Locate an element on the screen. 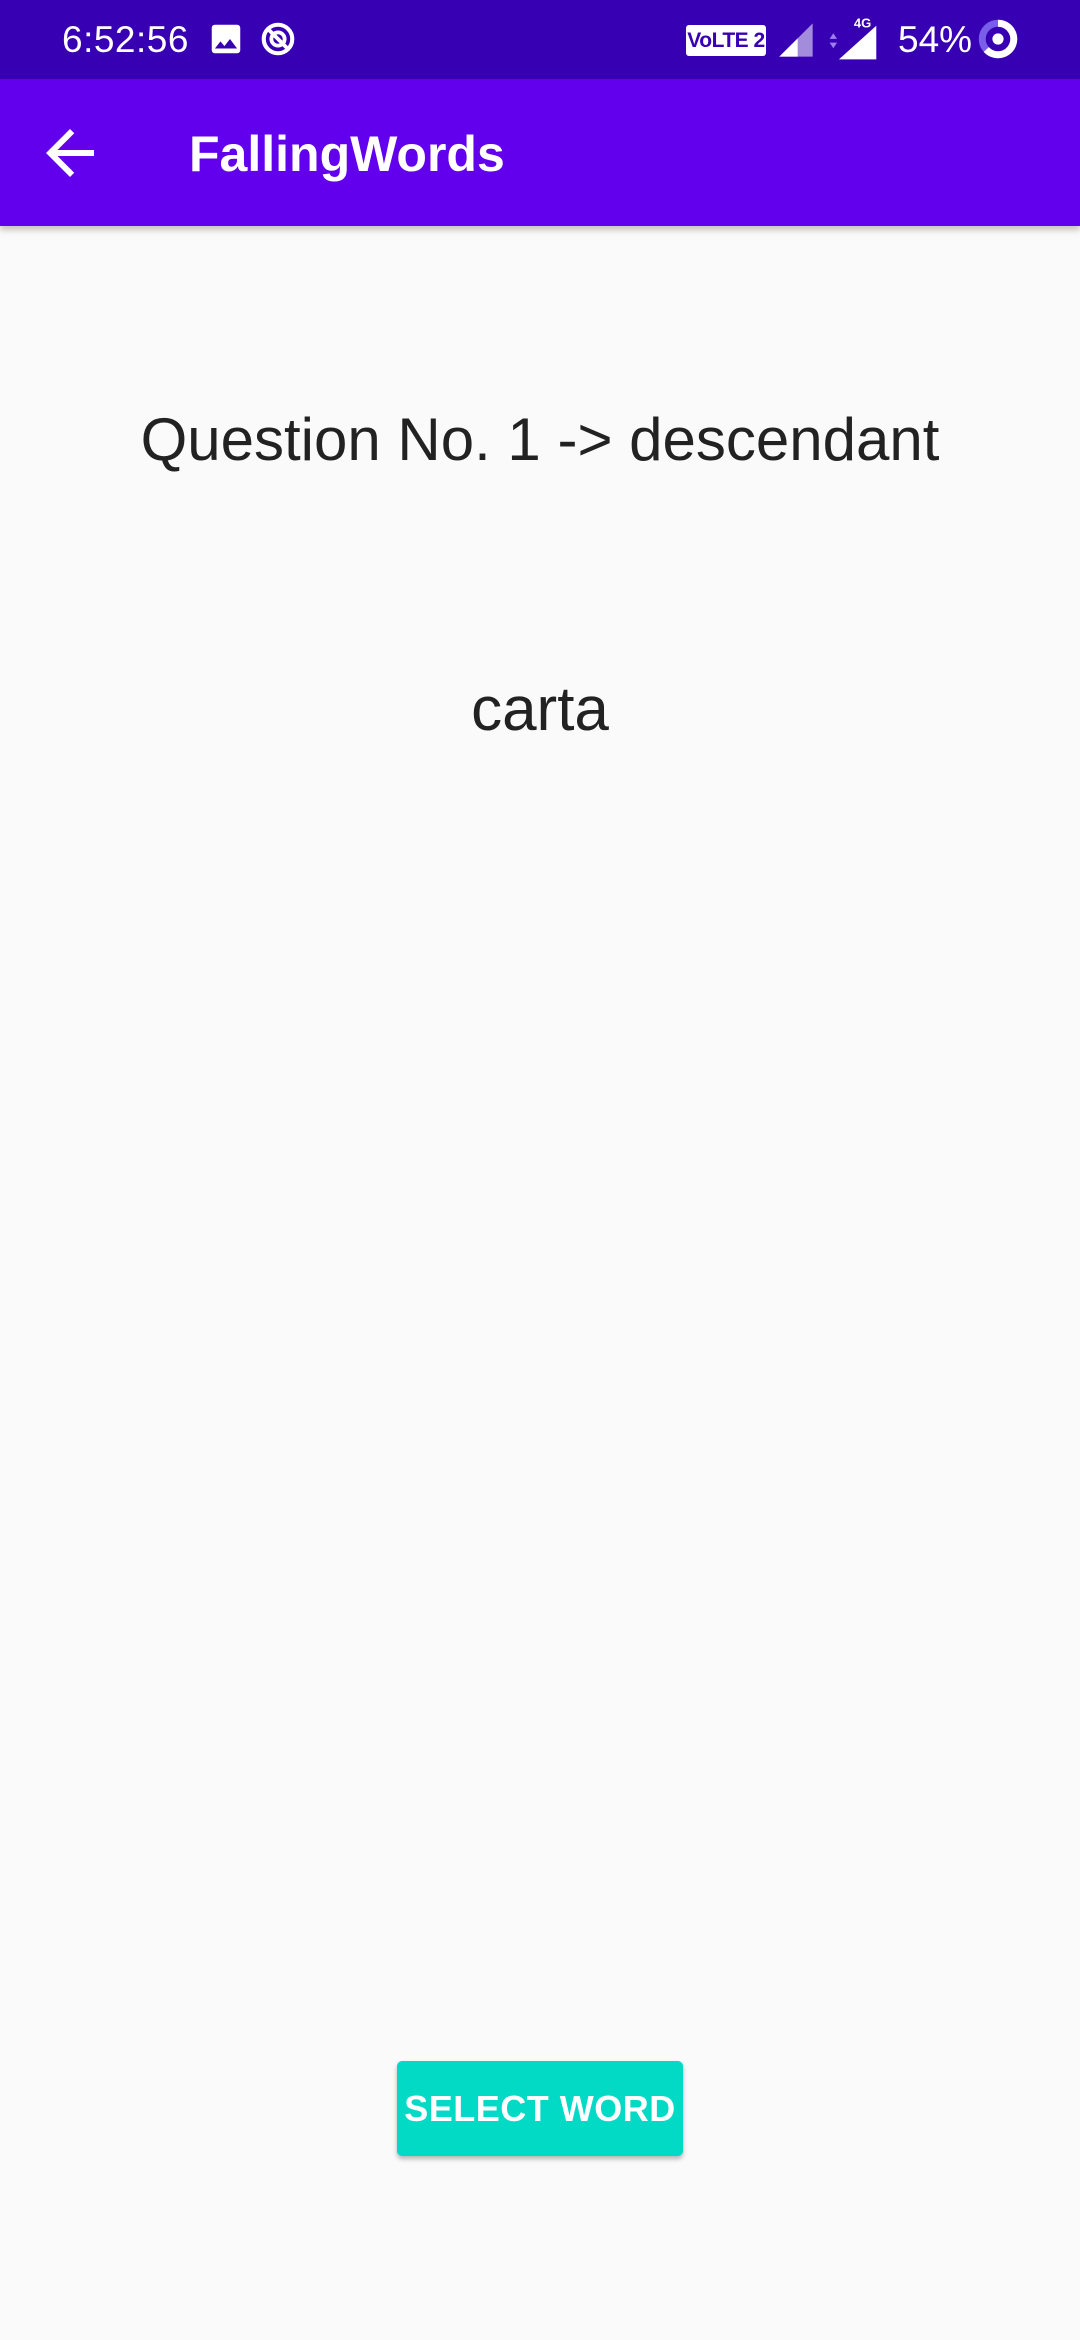 Image resolution: width=1080 pixels, height=2340 pixels. signal-icon is located at coordinates (796, 40).